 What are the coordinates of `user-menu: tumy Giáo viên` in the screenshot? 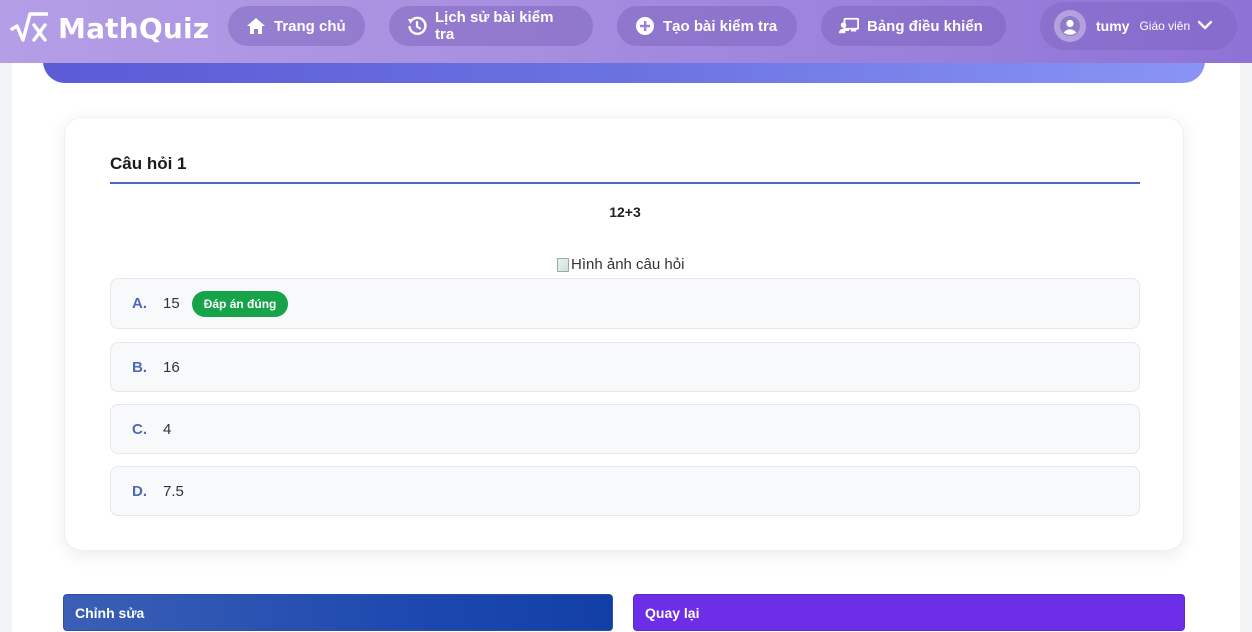 It's located at (1138, 26).